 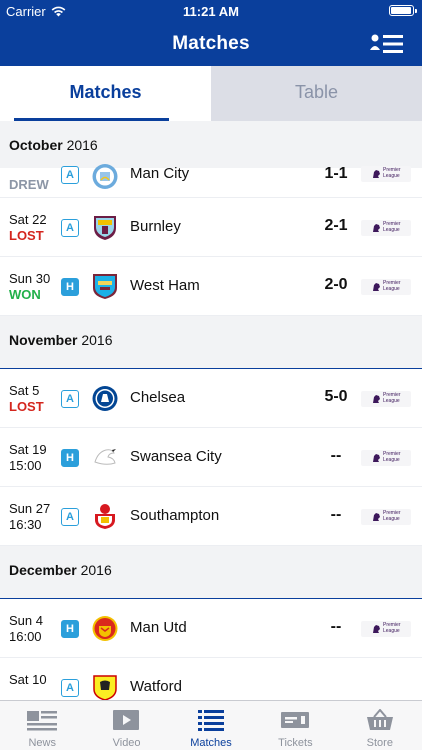 I want to click on opponent-name: Burnley, so click(x=155, y=226).